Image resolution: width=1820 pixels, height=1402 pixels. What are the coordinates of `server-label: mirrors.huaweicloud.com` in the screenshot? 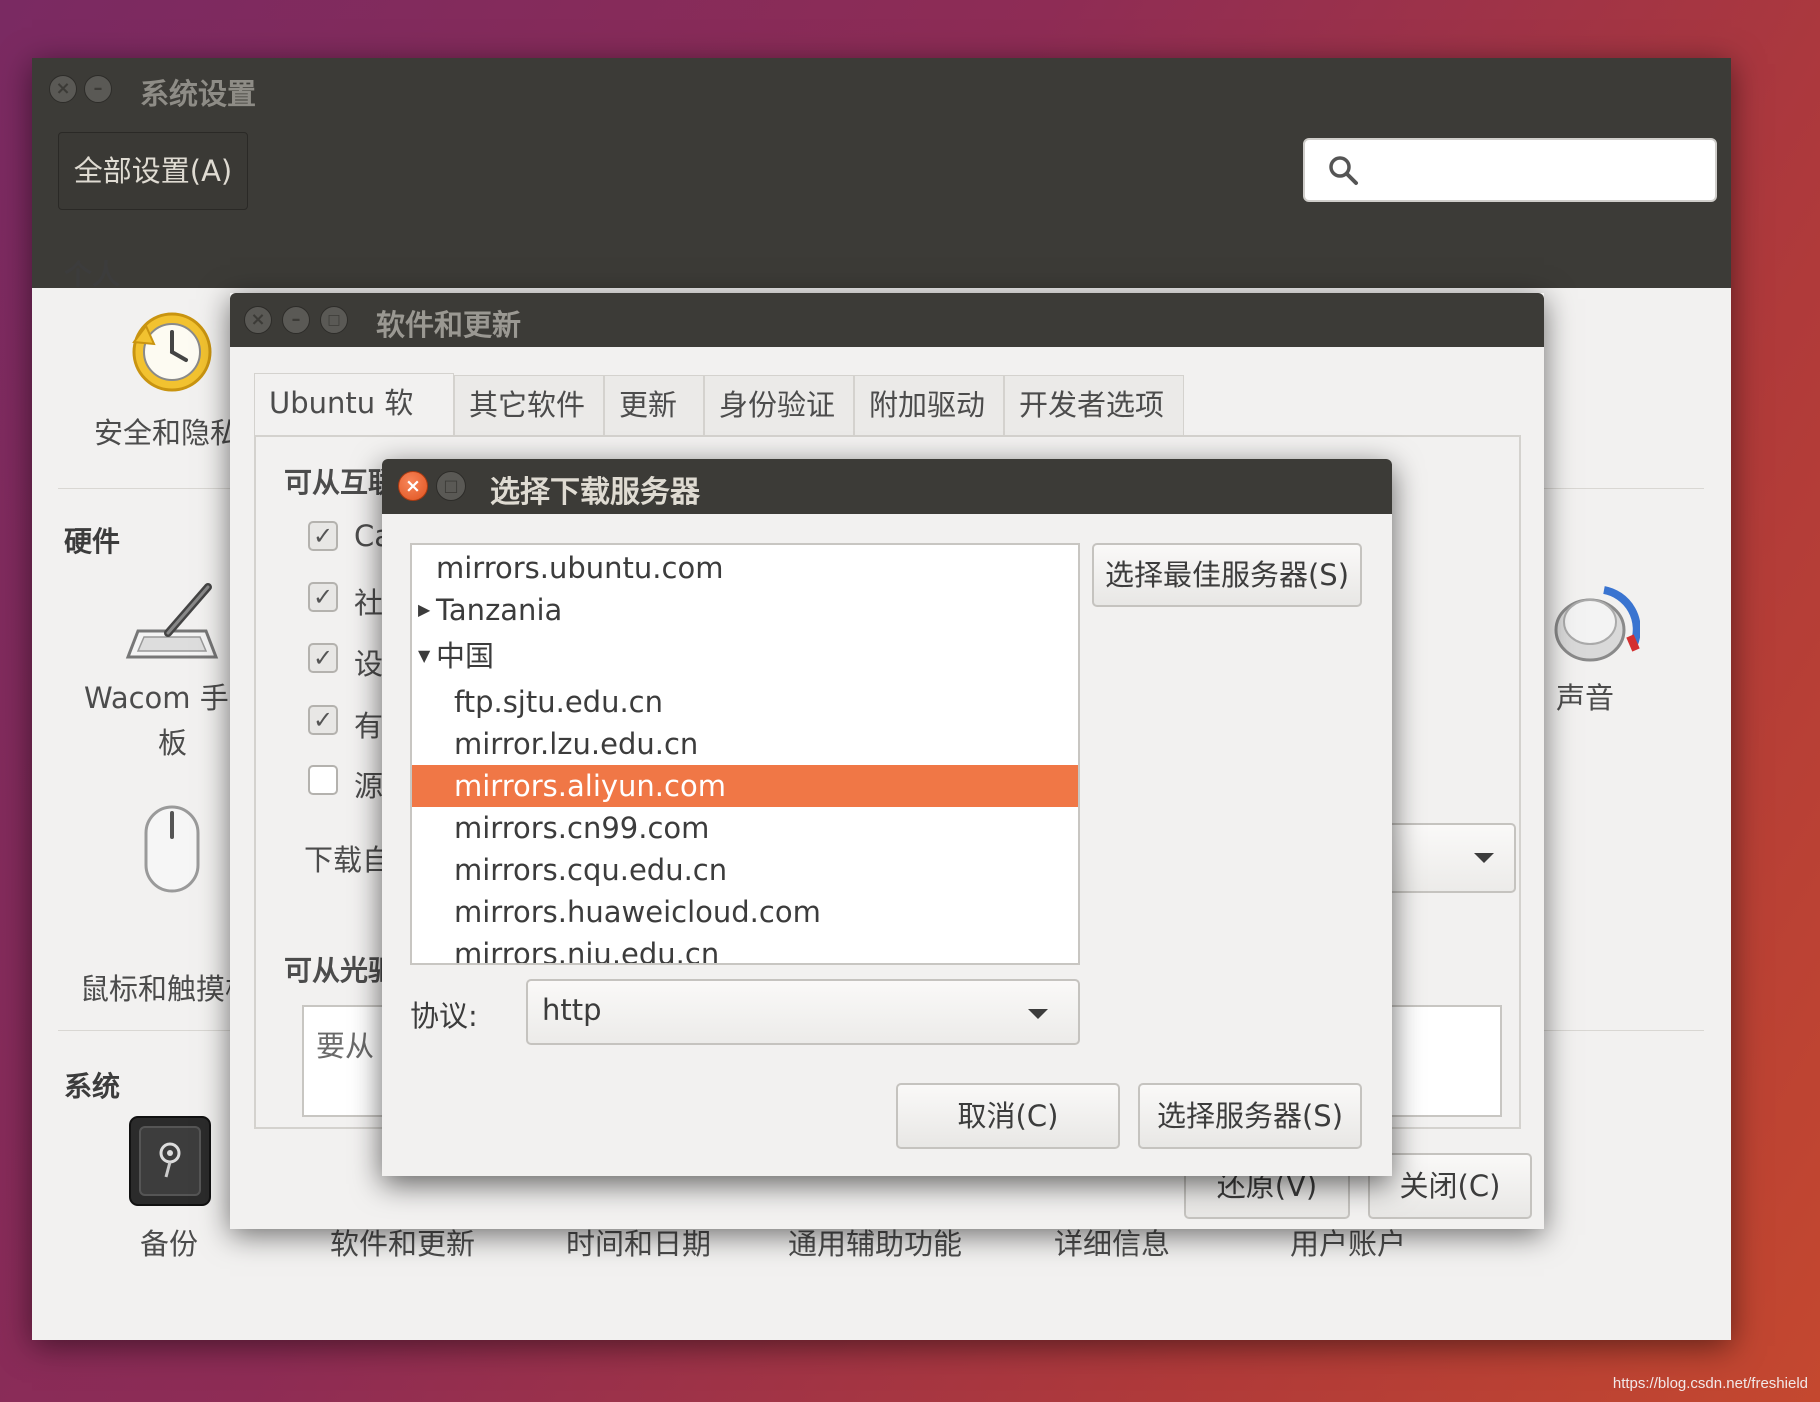 It's located at (637, 912).